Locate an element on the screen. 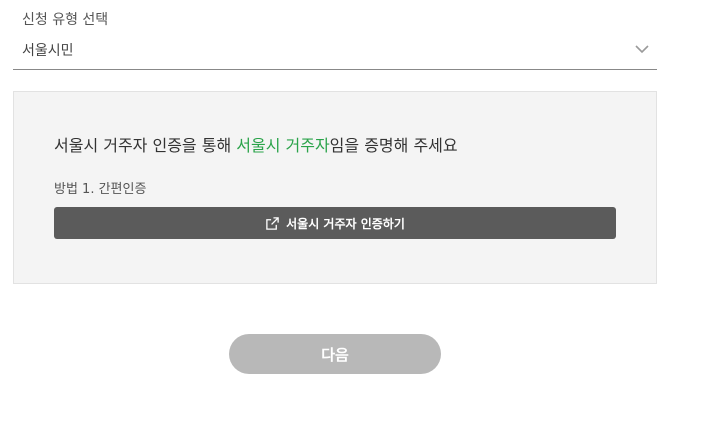 The height and width of the screenshot is (423, 705). verification-headline: 서울시 거주자 인증을 통해 서울시 거주자임을 증명해 주세요 is located at coordinates (256, 146).